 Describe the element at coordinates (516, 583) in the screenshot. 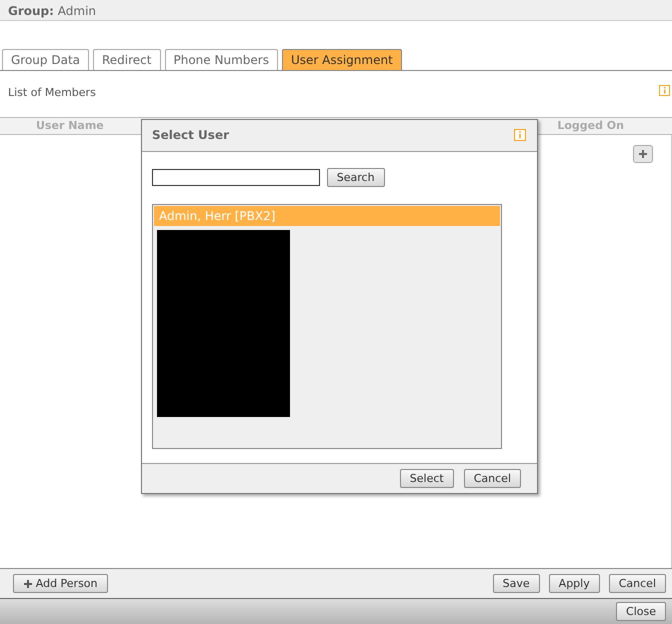

I see `action-button: Save` at that location.